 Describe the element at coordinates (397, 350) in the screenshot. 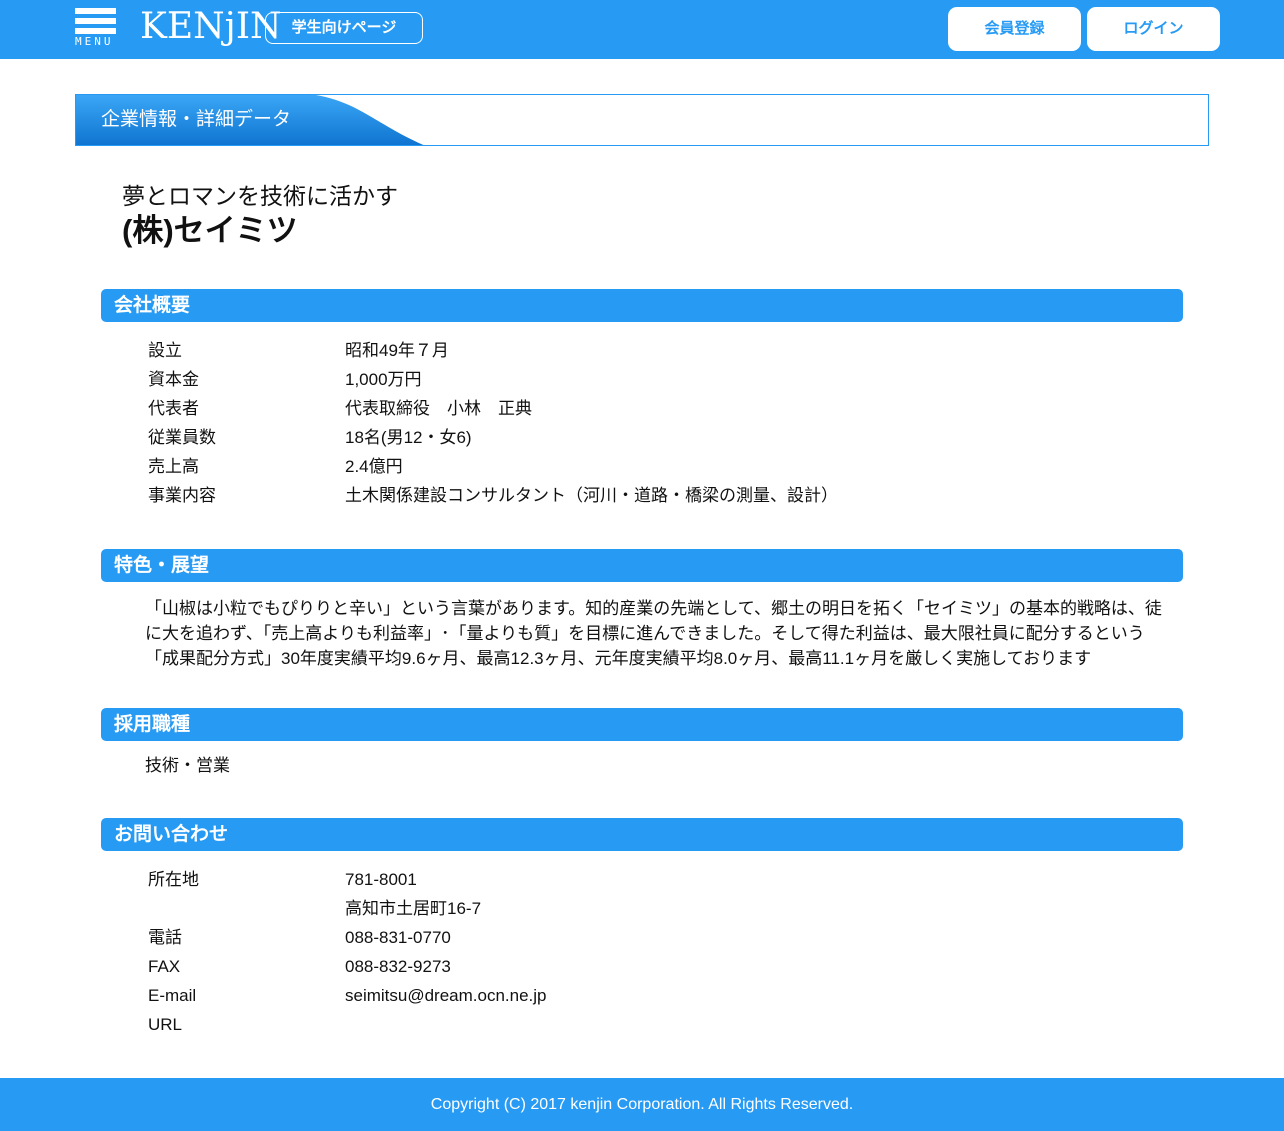

I see `row-value: 昭和49年７月` at that location.